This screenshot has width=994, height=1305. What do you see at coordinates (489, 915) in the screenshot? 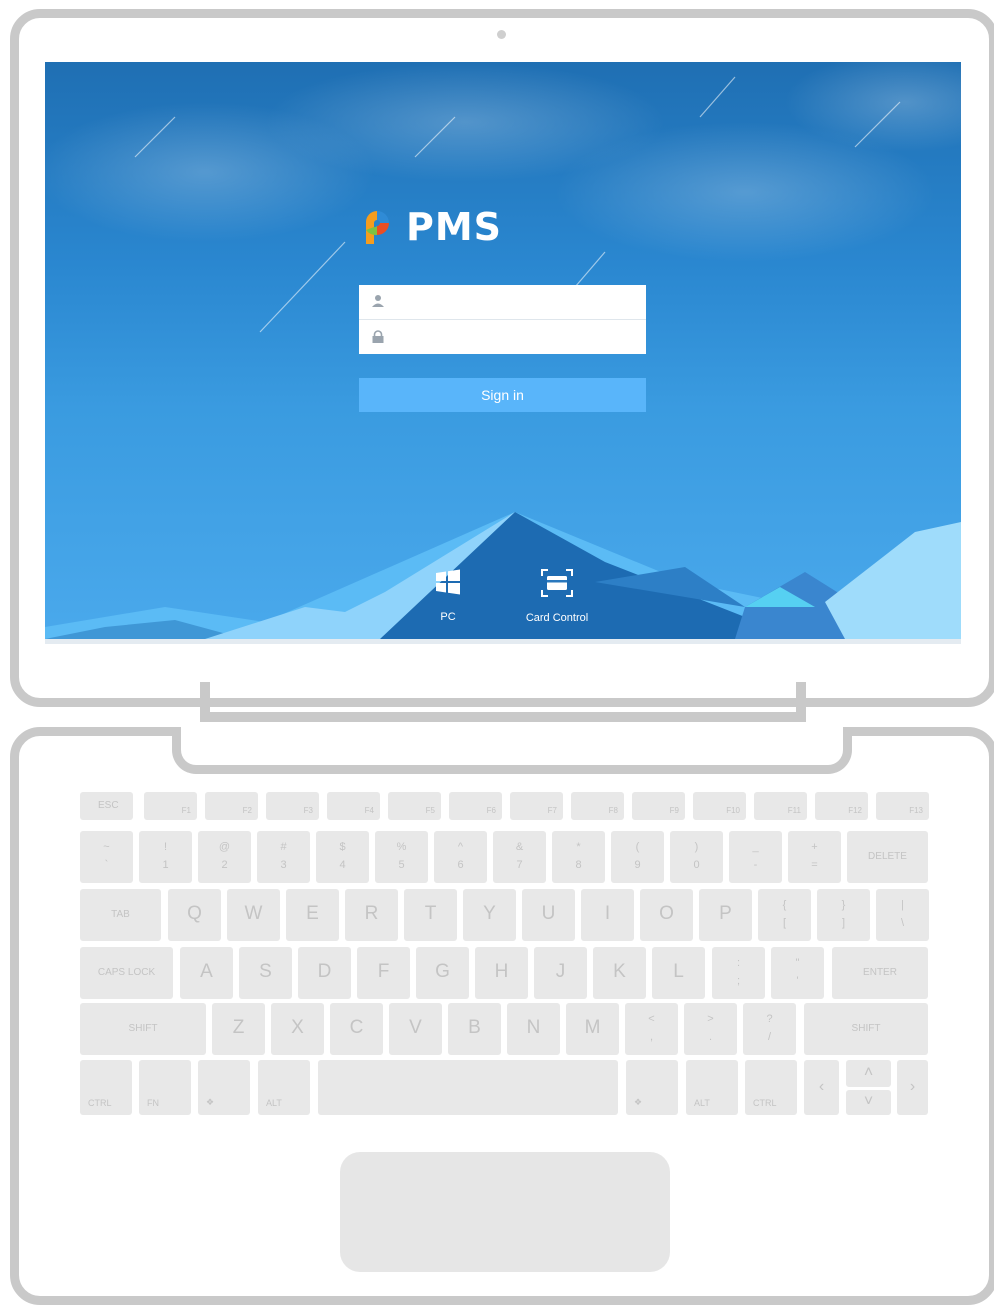
I see `key-y: Y` at bounding box center [489, 915].